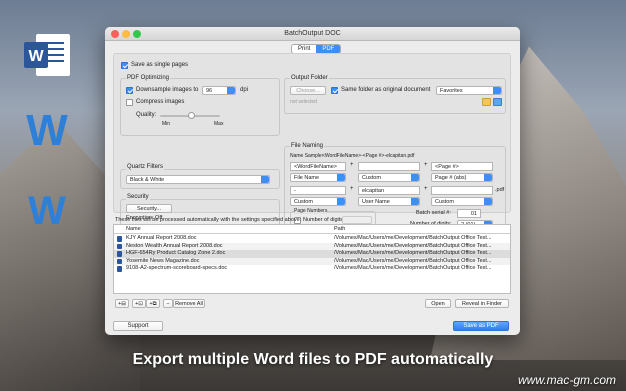  Describe the element at coordinates (426, 189) in the screenshot. I see `plus-4: +` at that location.